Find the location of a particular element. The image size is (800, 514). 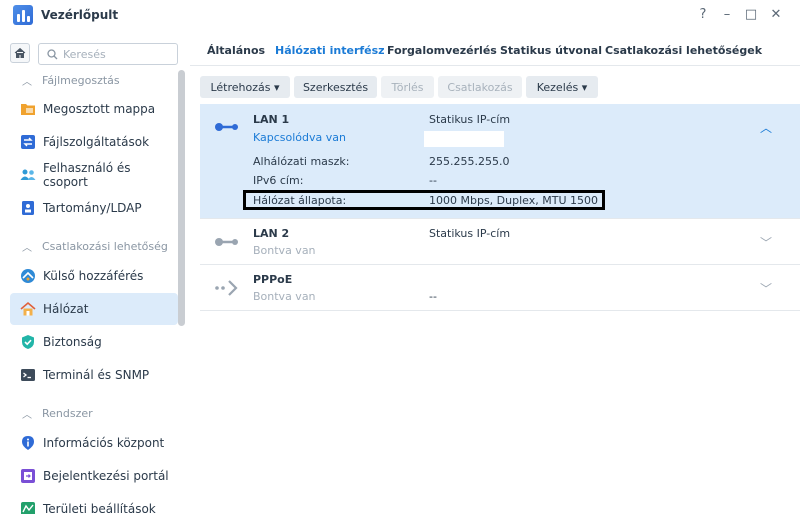

sidebar-item-label: Megosztott mappa is located at coordinates (99, 109).